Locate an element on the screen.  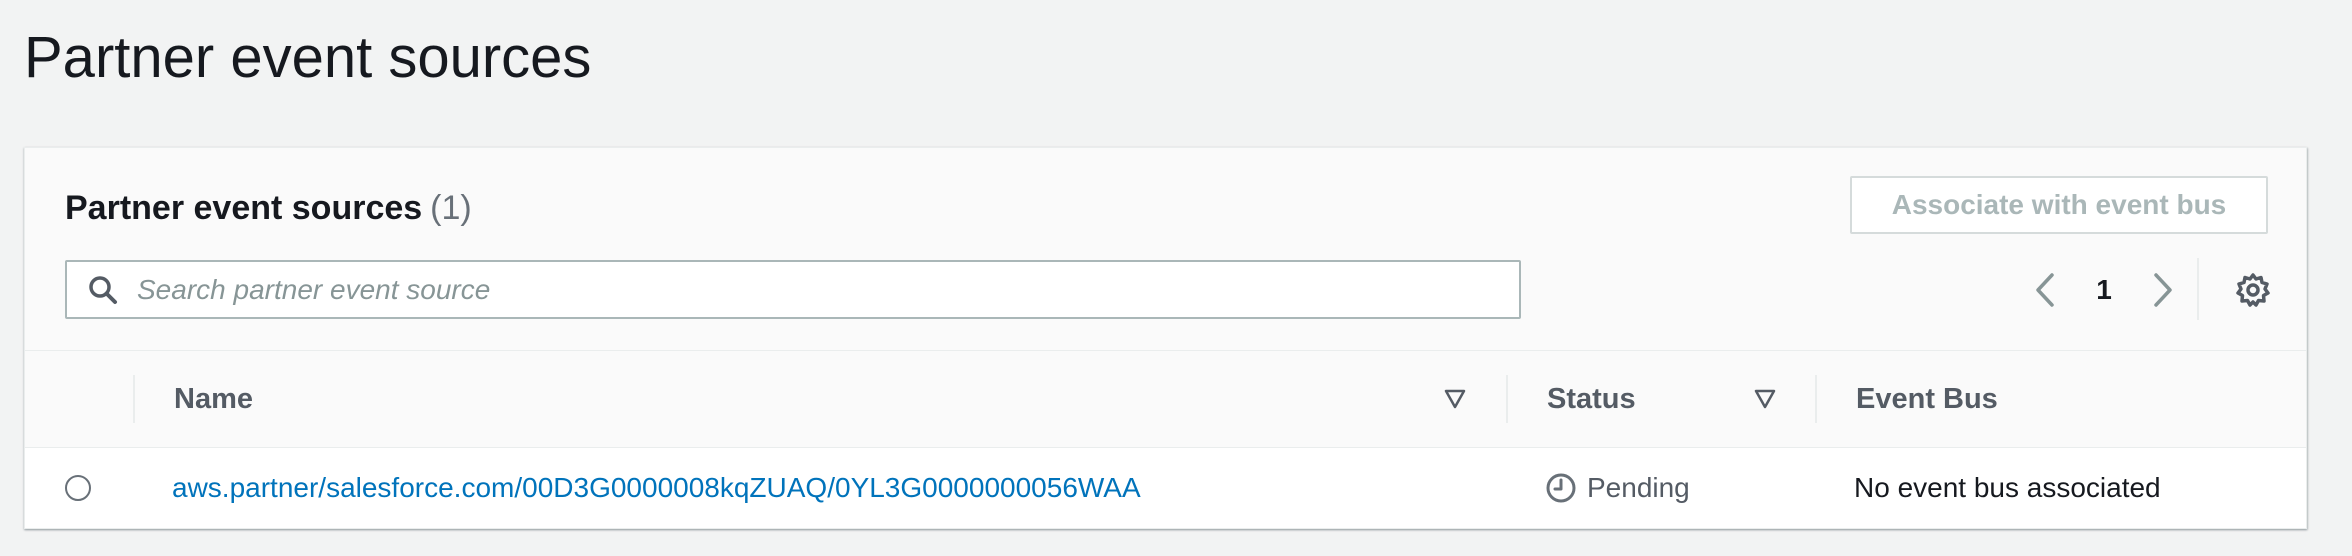
search-field is located at coordinates (793, 289).